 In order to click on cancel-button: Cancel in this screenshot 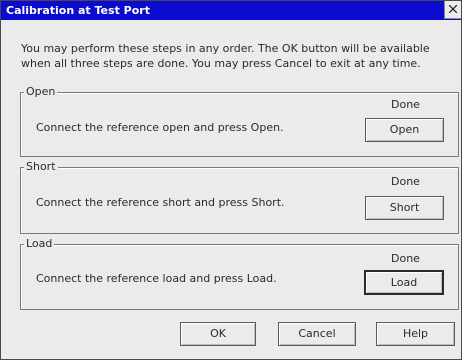, I will do `click(317, 334)`.